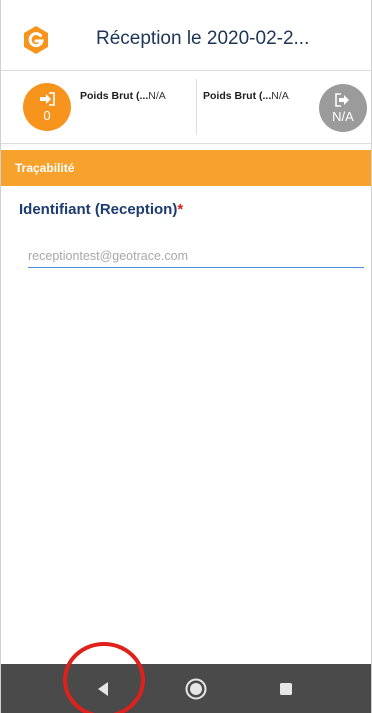 The width and height of the screenshot is (372, 713). What do you see at coordinates (101, 209) in the screenshot?
I see `identifier-field-label: Identifiant (Reception)*` at bounding box center [101, 209].